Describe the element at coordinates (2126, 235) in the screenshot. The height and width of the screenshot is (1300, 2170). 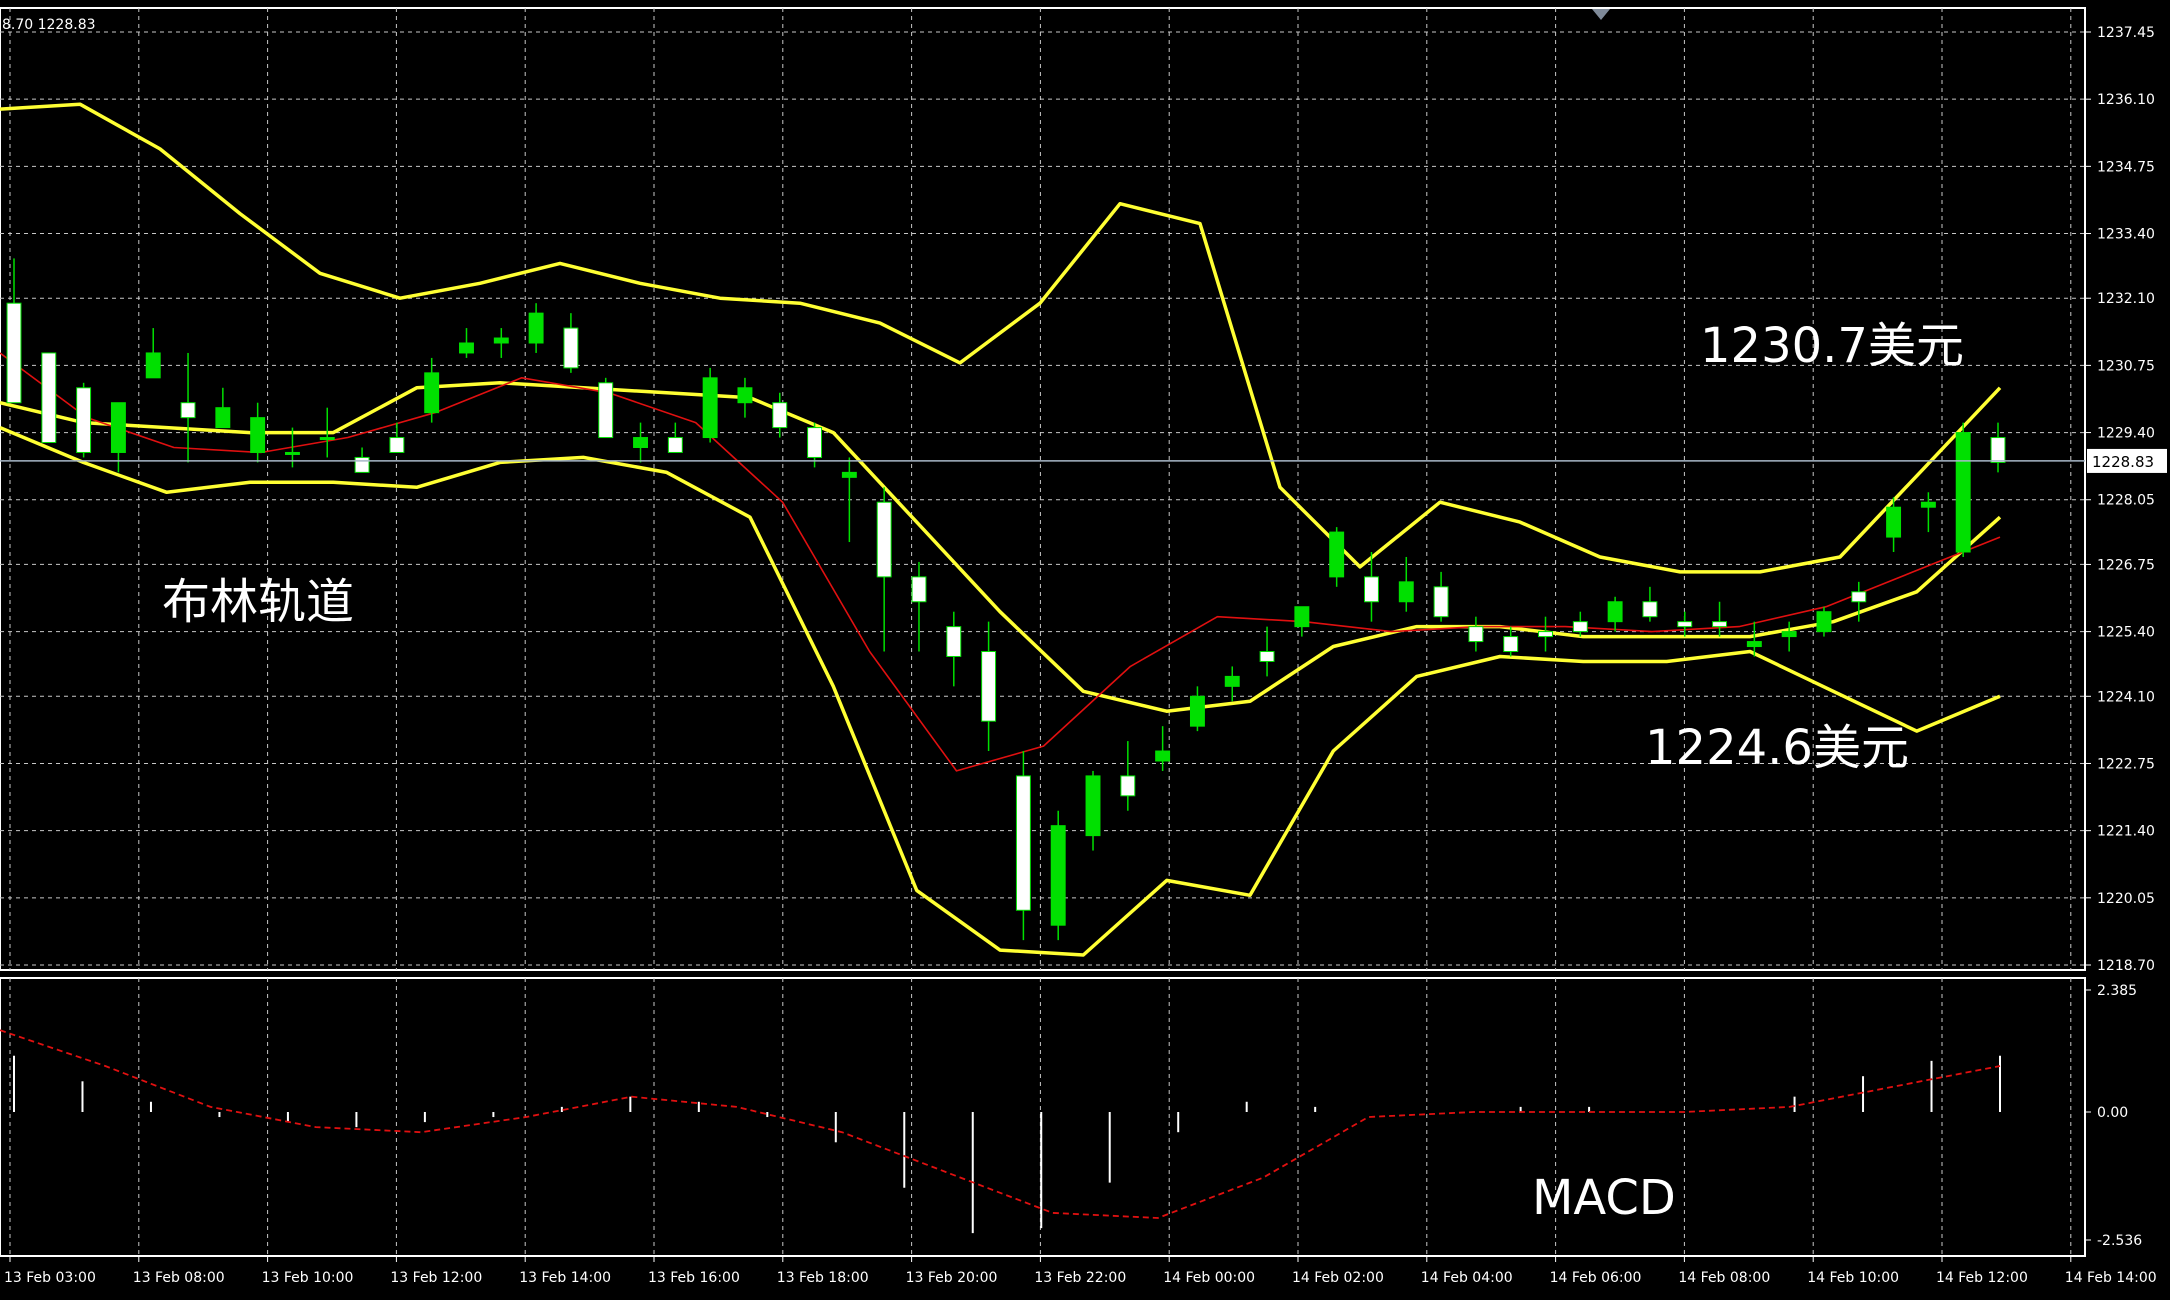
I see `y-tick-label: 1233.40` at that location.